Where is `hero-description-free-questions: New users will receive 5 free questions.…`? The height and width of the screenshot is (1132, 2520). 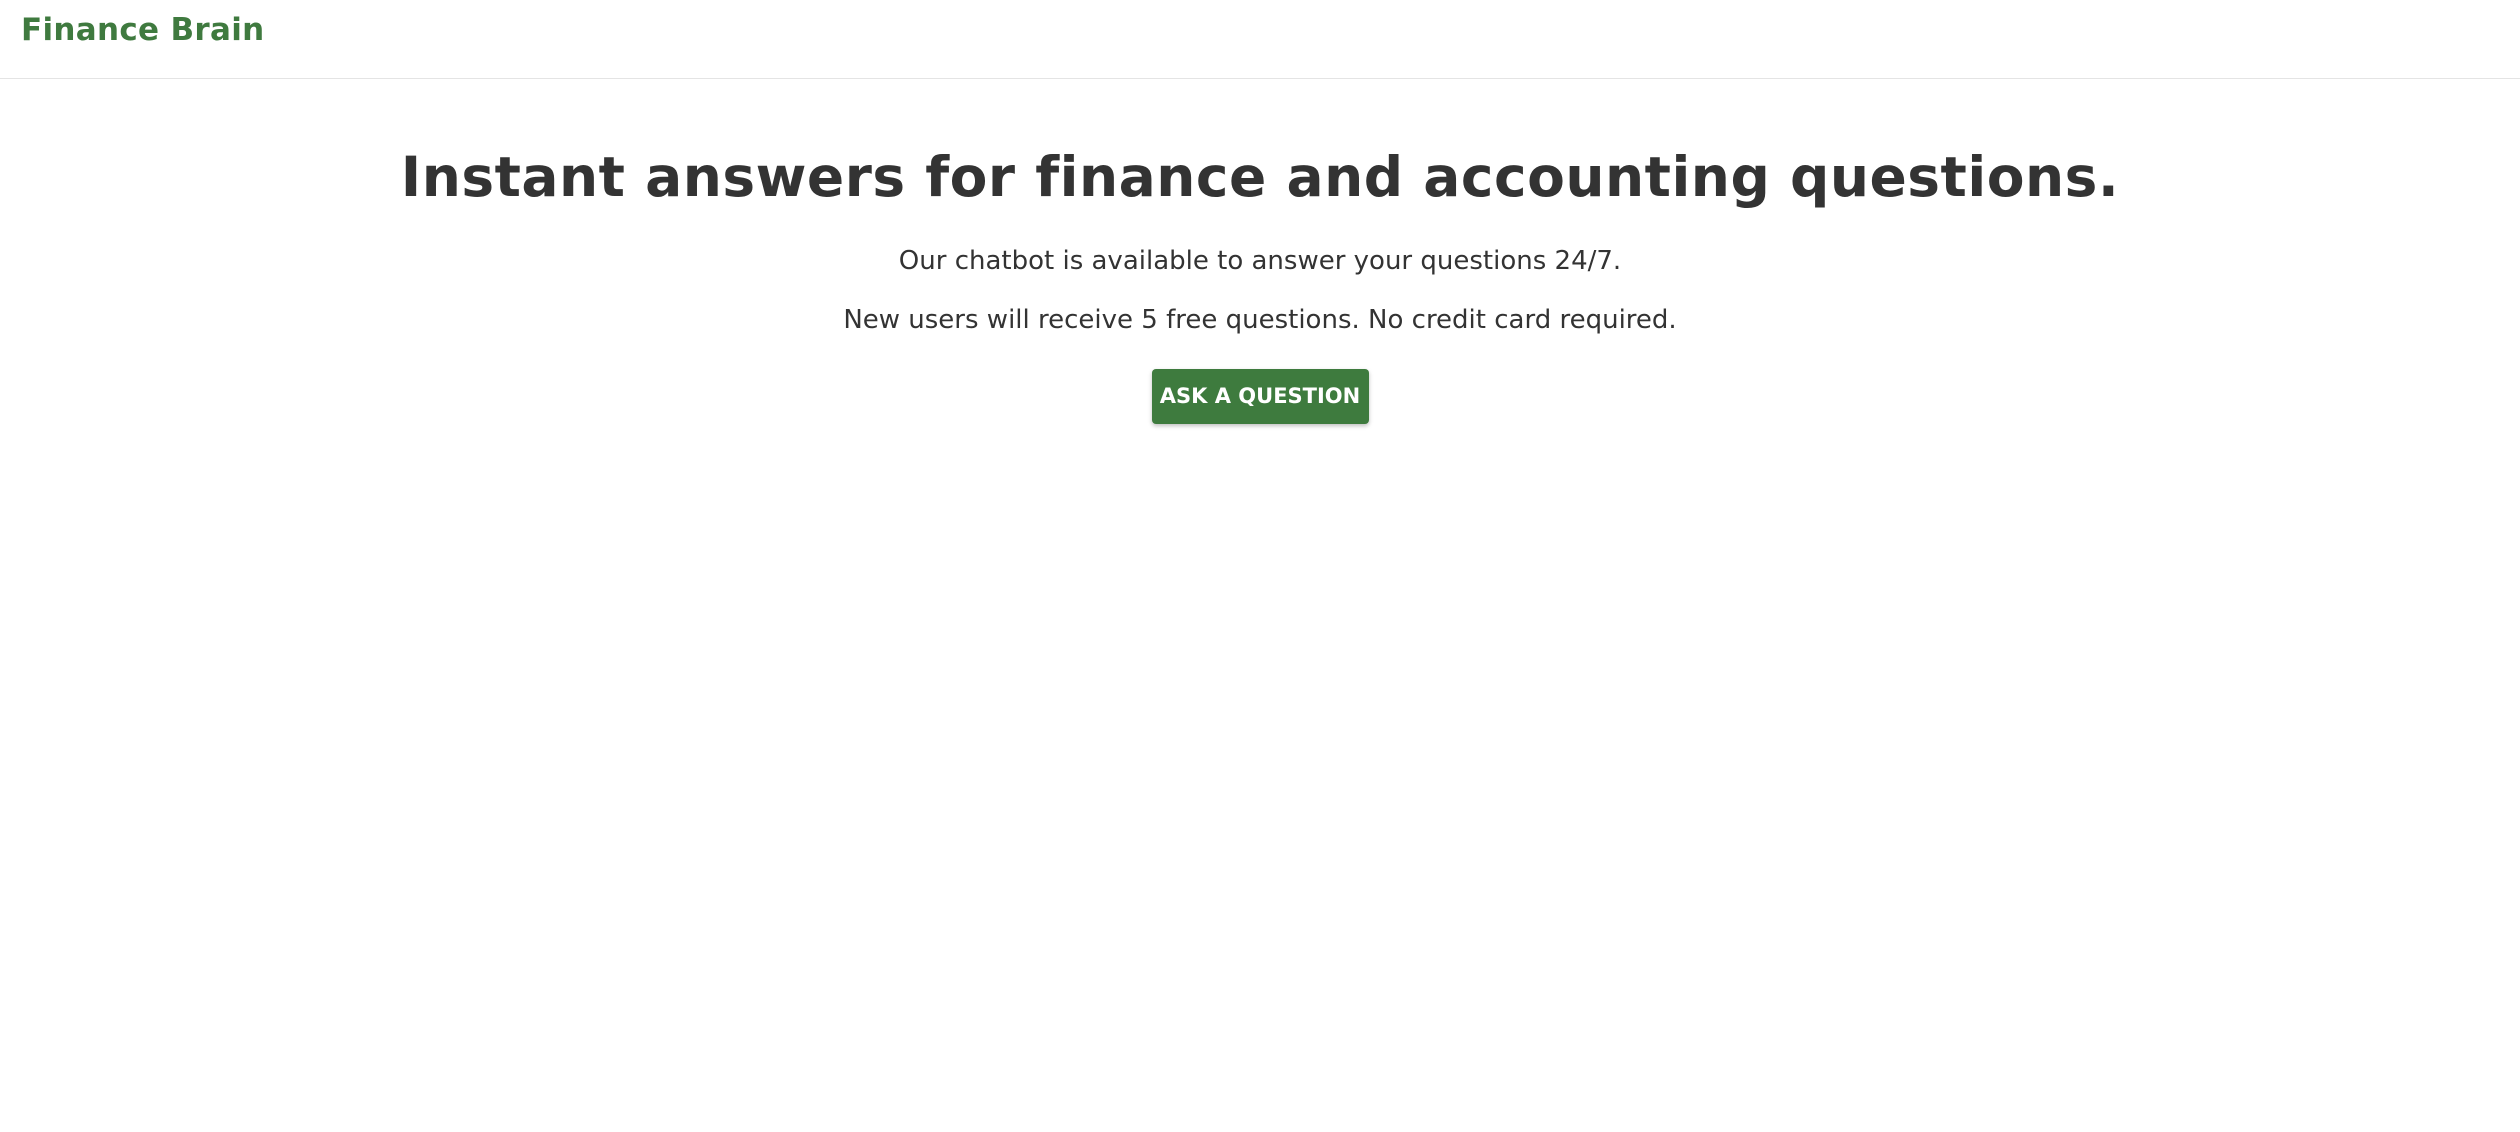
hero-description-free-questions: New users will receive 5 free questions.… is located at coordinates (1260, 320).